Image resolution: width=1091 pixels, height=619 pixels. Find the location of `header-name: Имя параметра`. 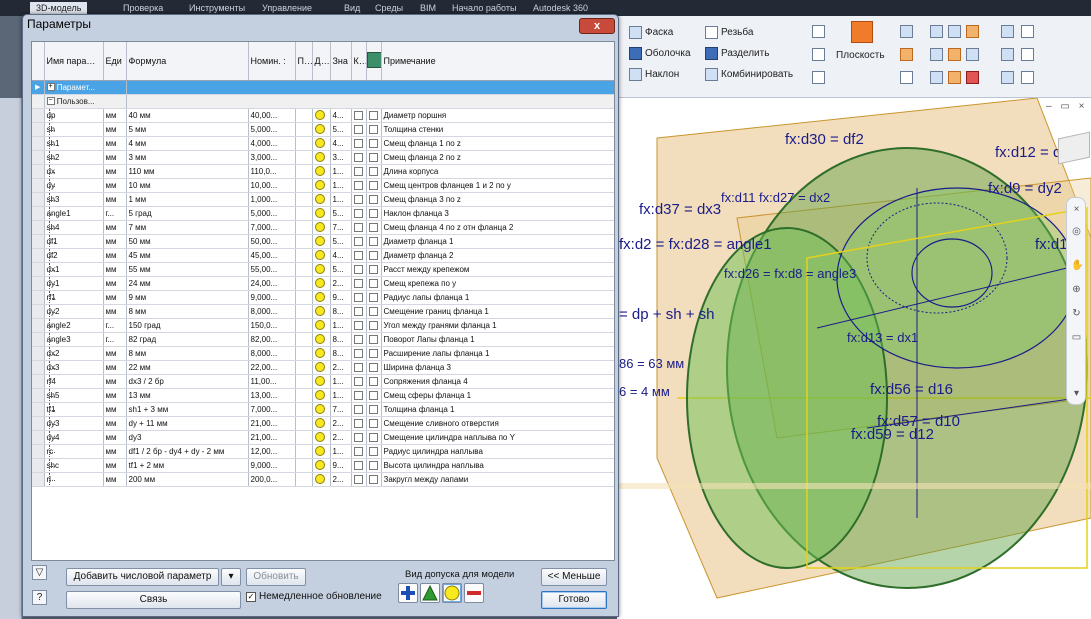

header-name: Имя параметра is located at coordinates (74, 61).